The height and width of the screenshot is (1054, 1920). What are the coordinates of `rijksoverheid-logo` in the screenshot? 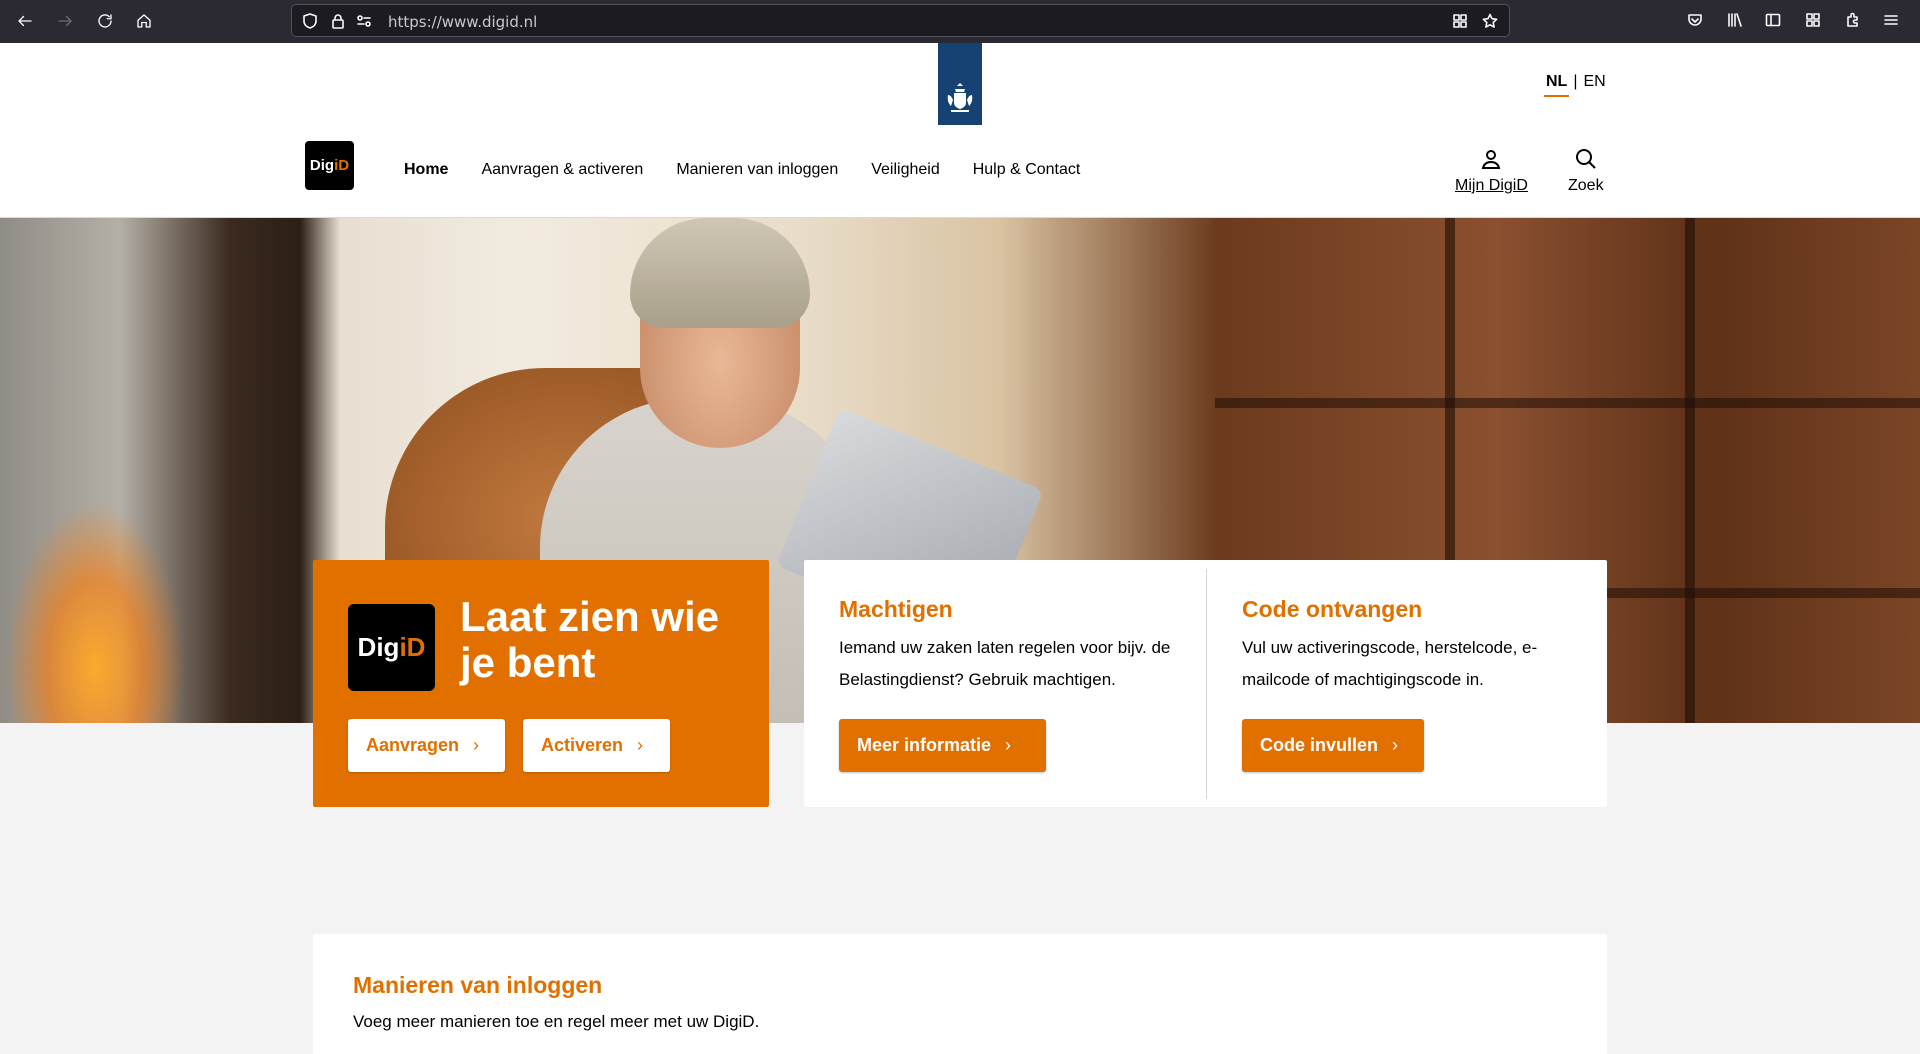 It's located at (960, 84).